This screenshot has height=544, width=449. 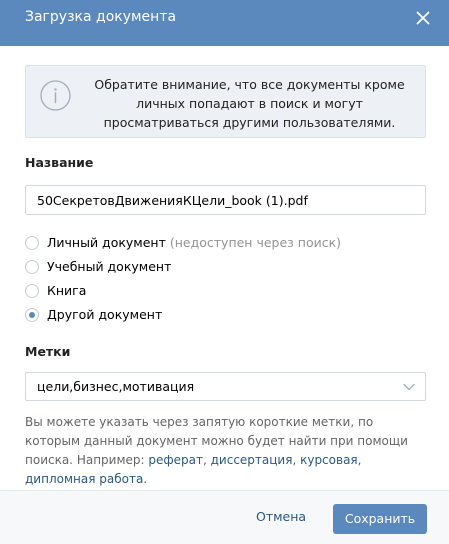 What do you see at coordinates (106, 242) in the screenshot?
I see `radio-personal-label: Личный документ` at bounding box center [106, 242].